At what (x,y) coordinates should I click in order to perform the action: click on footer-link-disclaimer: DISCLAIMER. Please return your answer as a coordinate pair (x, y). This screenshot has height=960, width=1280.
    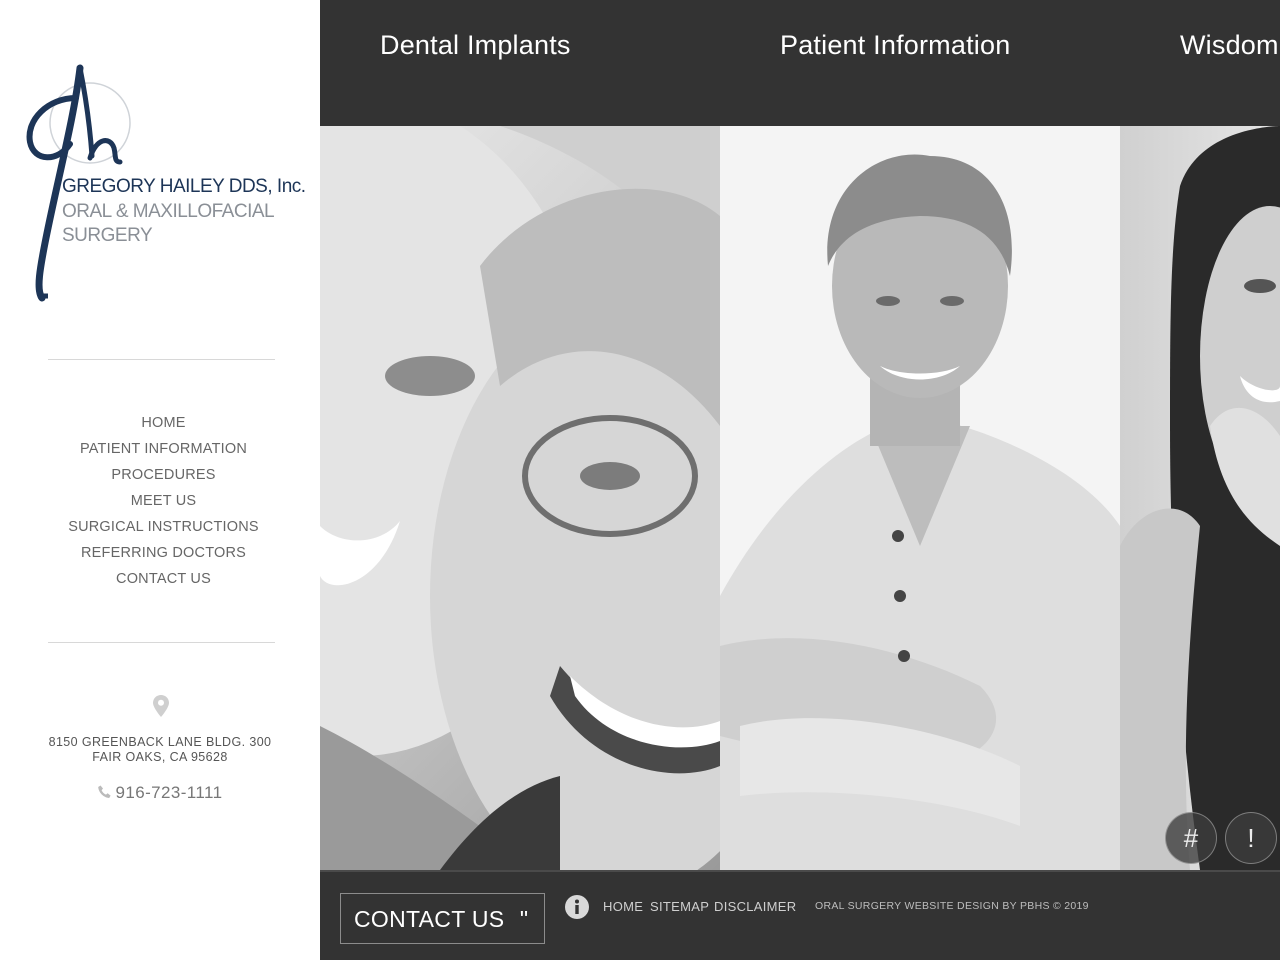
    Looking at the image, I should click on (755, 906).